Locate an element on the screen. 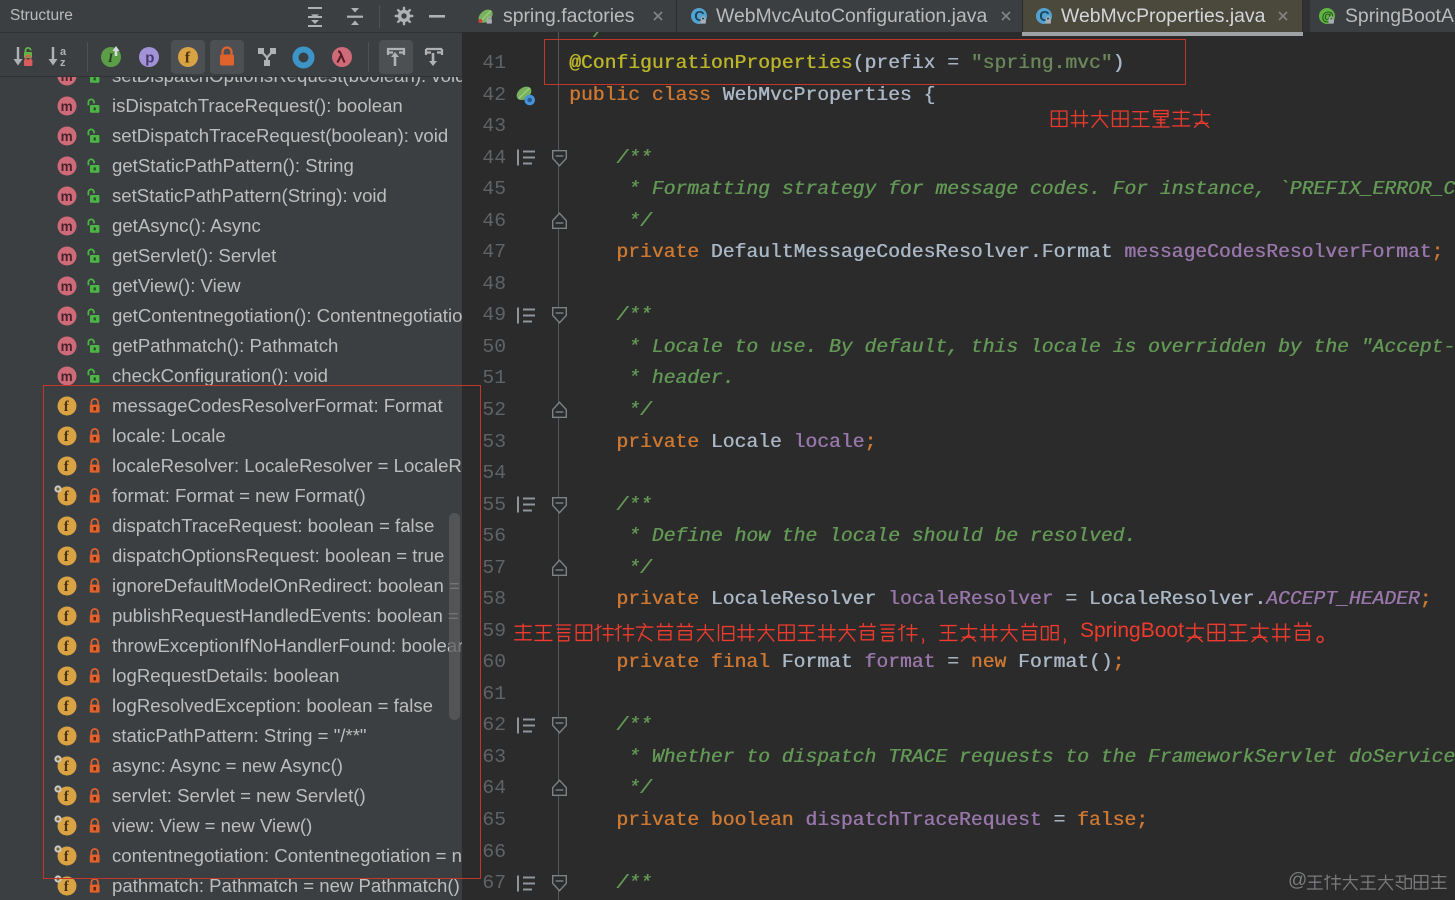 Image resolution: width=1455 pixels, height=900 pixels. svg-text: z is located at coordinates (63, 62).